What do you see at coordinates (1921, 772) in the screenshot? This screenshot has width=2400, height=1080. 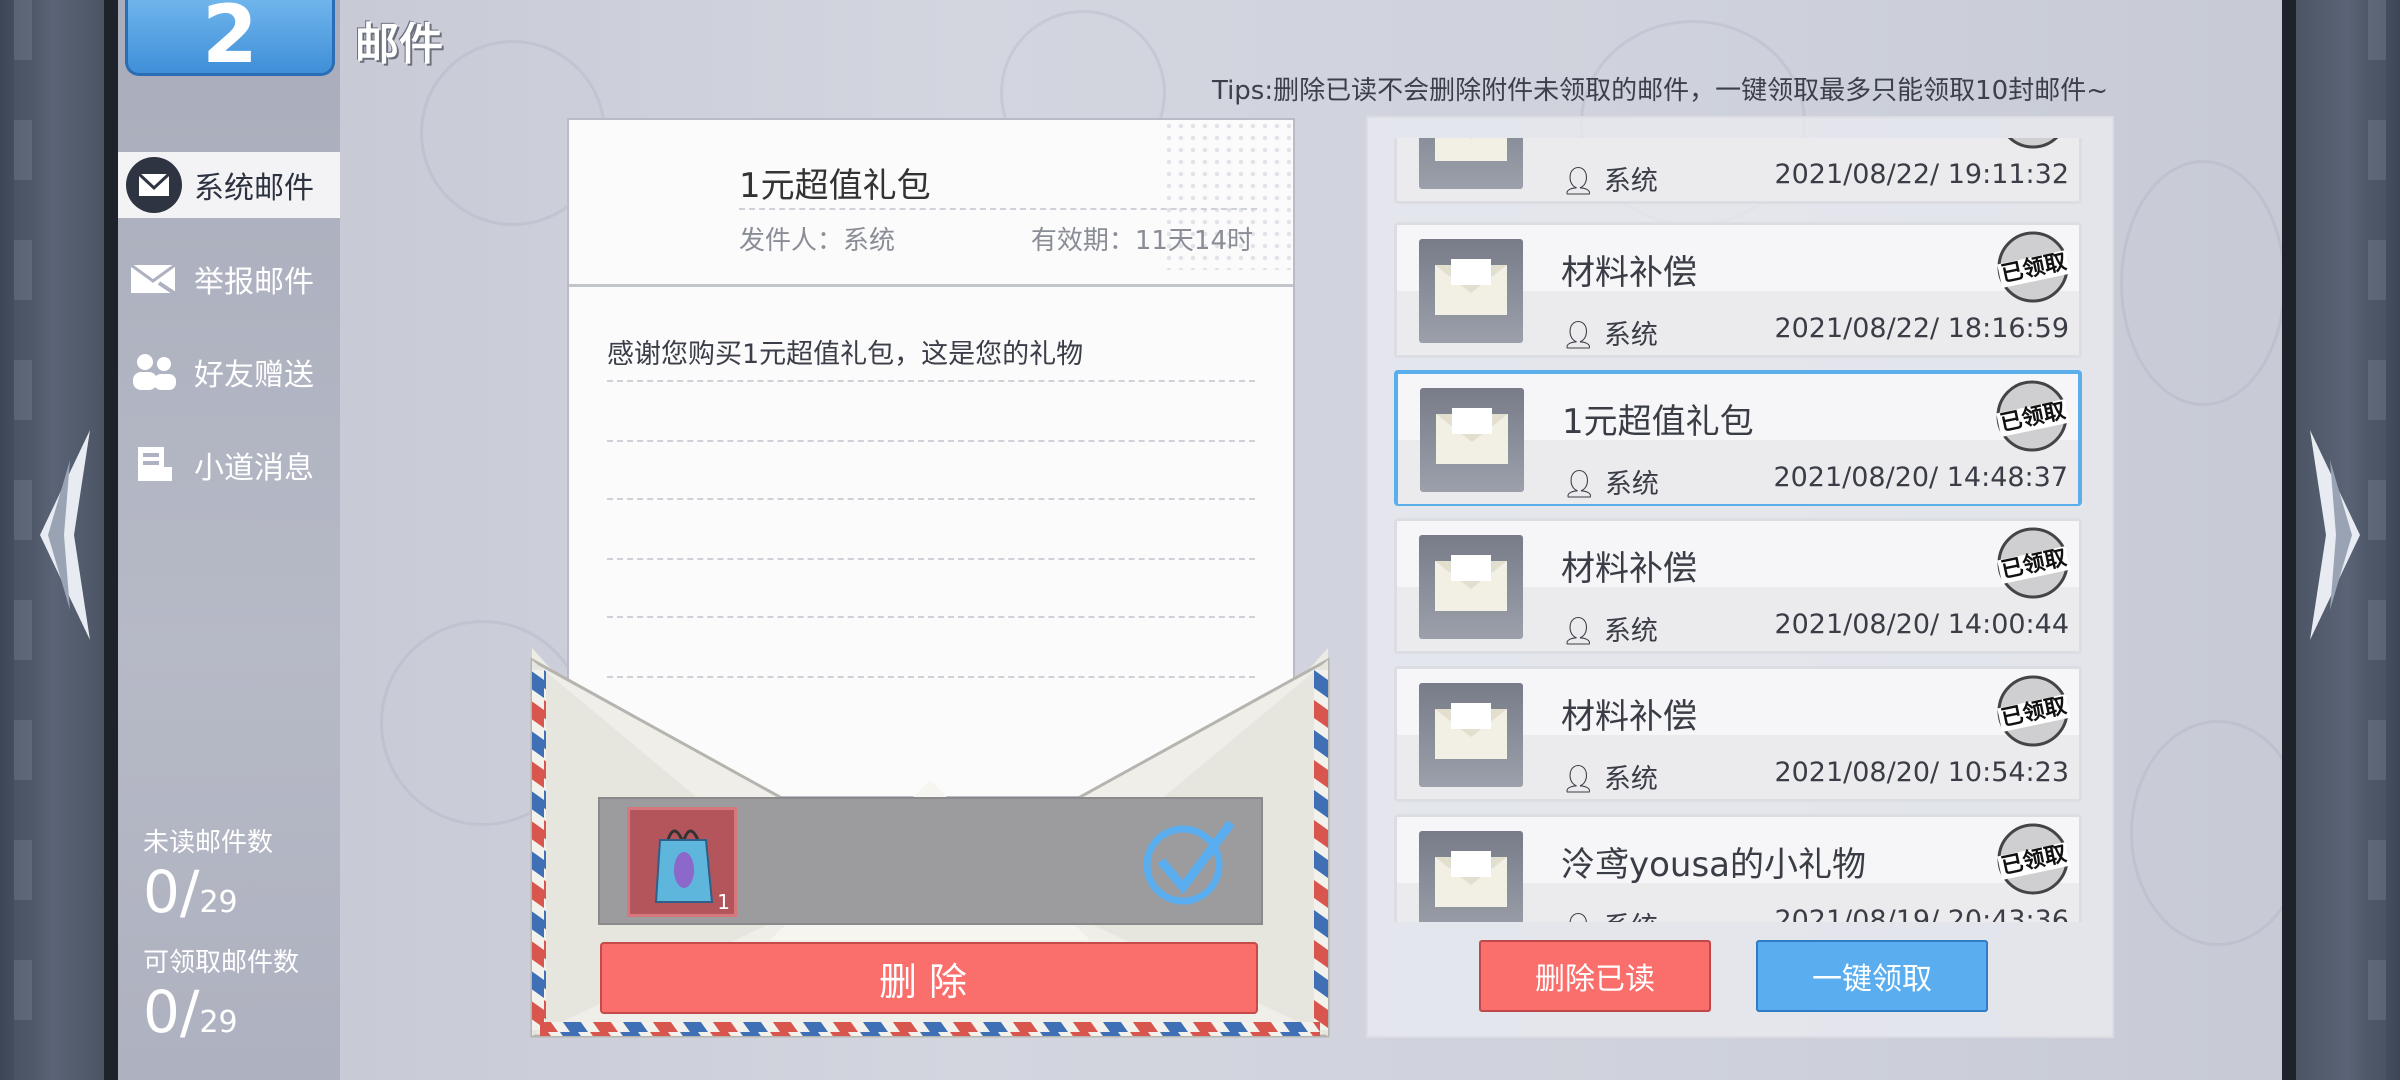 I see `mail-row-time: 2021/08/20/ 10:54:23` at bounding box center [1921, 772].